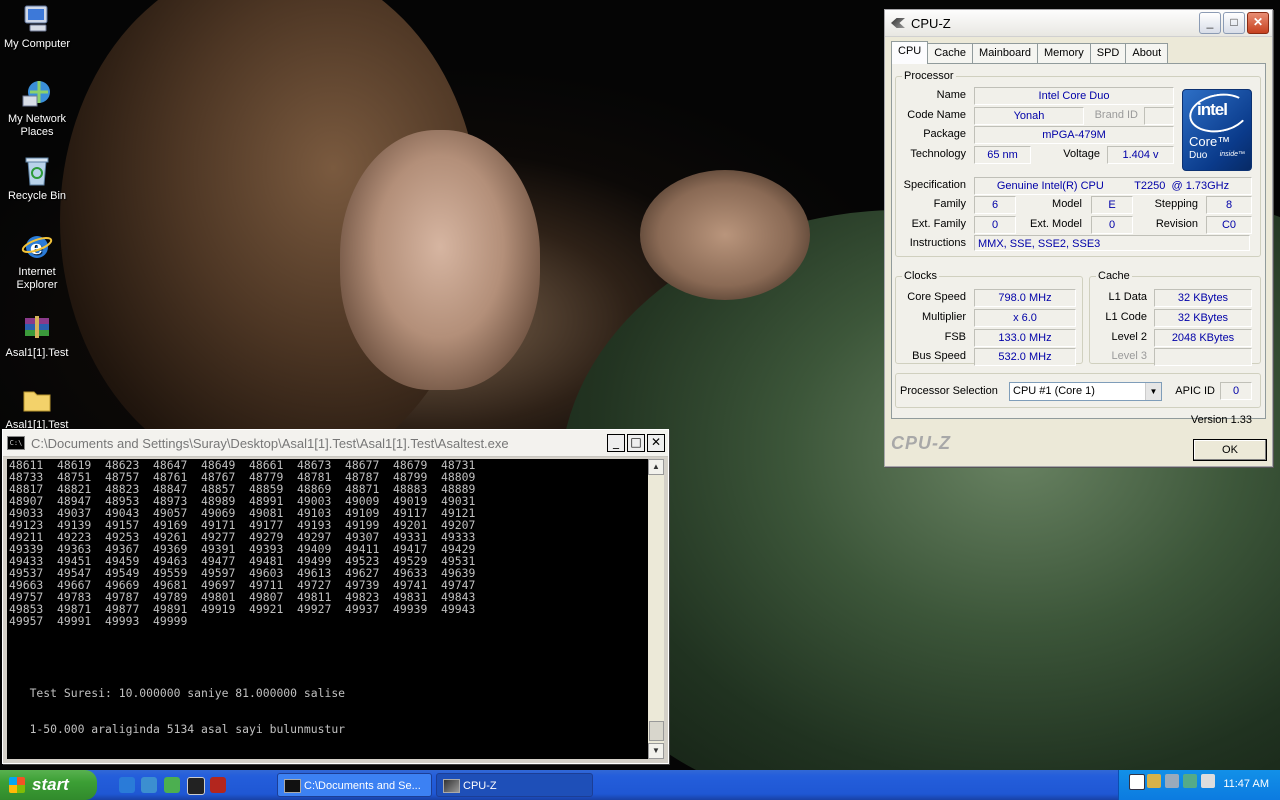  I want to click on console-icon, so click(292, 786).